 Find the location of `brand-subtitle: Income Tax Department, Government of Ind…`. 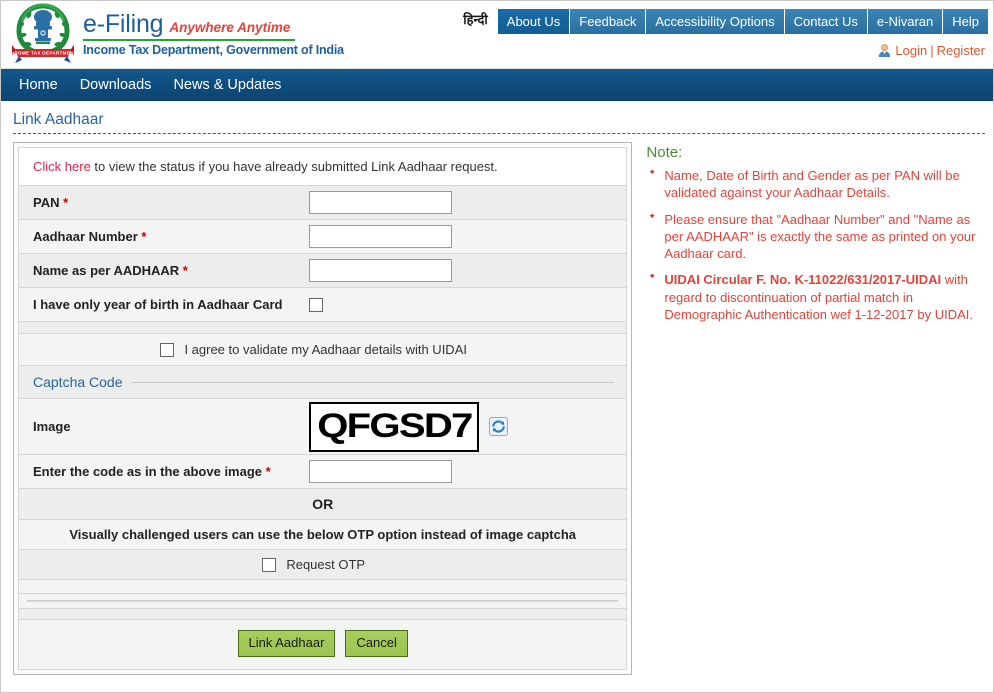

brand-subtitle: Income Tax Department, Government of Ind… is located at coordinates (213, 49).